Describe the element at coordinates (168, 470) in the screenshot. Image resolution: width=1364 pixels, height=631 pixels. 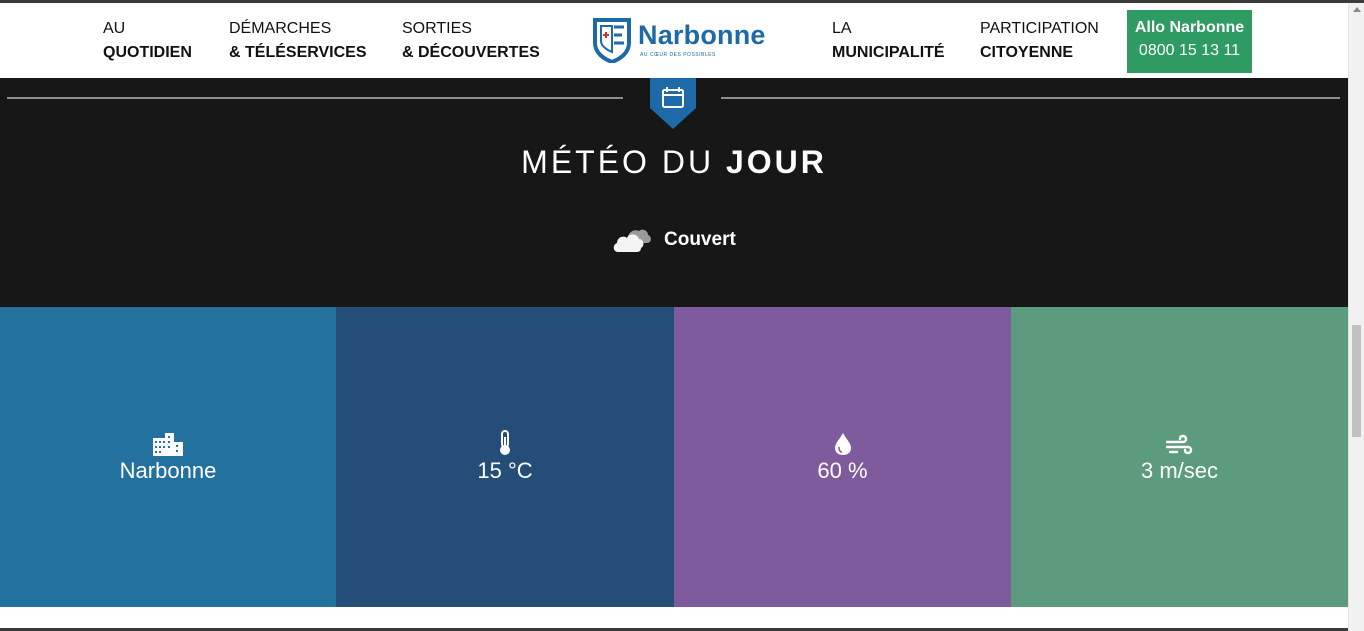
I see `weather-city-value: Narbonne` at that location.